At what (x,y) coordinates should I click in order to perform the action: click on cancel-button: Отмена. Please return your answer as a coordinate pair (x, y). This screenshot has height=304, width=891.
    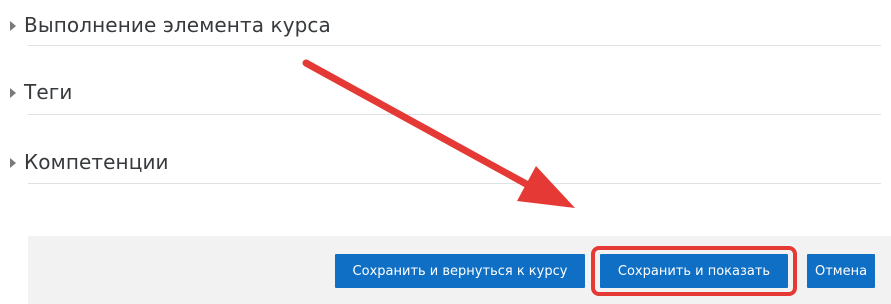
    Looking at the image, I should click on (841, 271).